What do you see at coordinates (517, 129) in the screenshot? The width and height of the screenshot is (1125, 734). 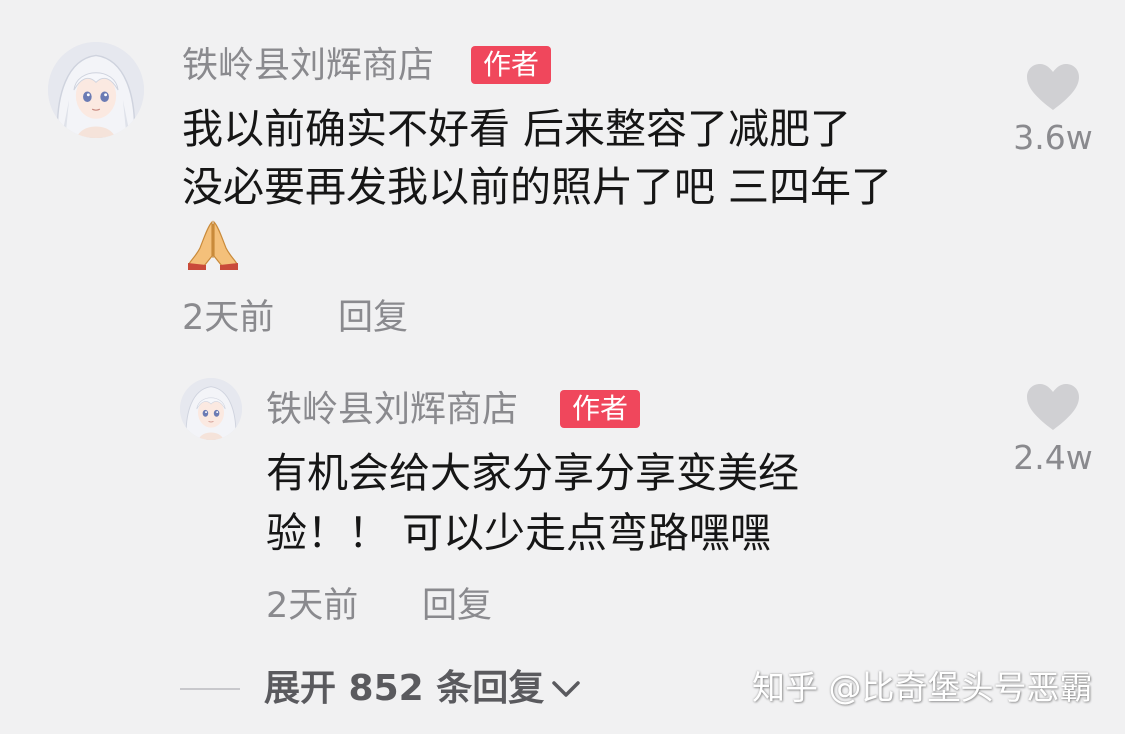 I see `comment-text-line: 我以前确实不好看 后来整容了减肥了` at bounding box center [517, 129].